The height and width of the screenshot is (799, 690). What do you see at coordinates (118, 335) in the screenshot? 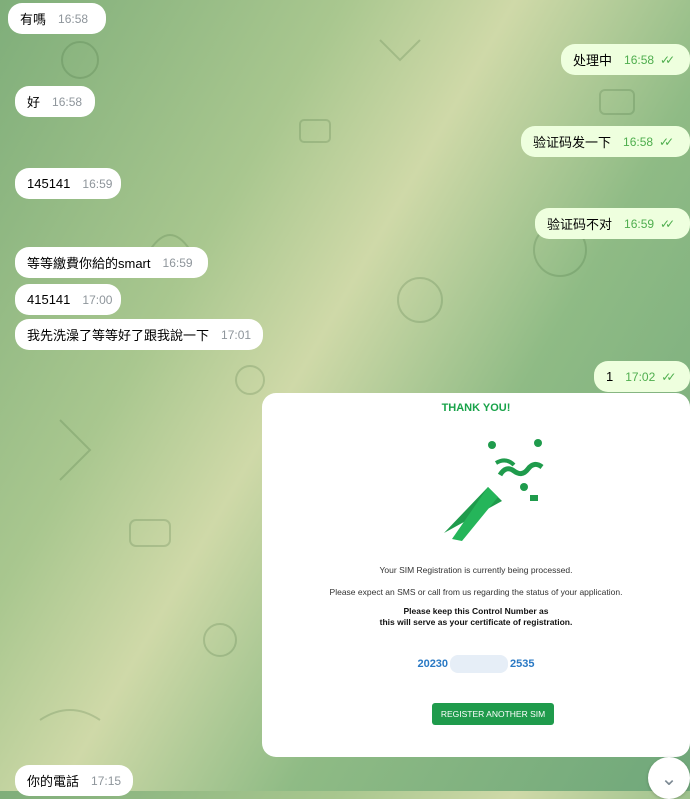
I see `message-text: 我先洗澡了等等好了跟我說一下` at bounding box center [118, 335].